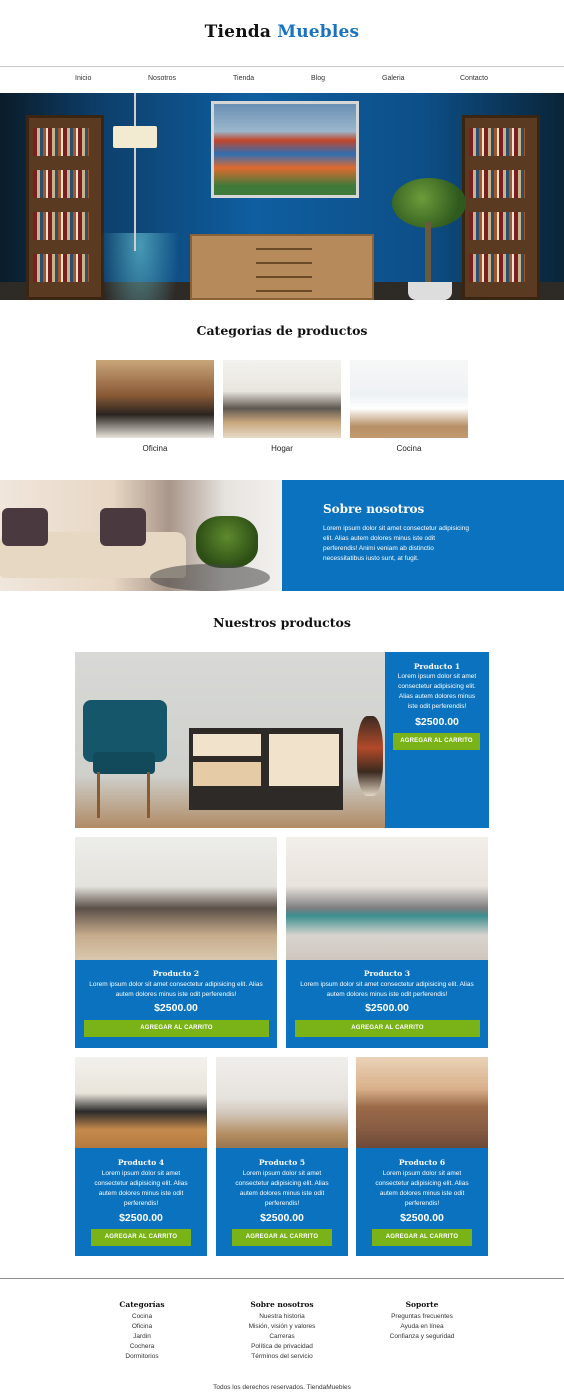 The width and height of the screenshot is (564, 1400). I want to click on category-label: Hogar, so click(282, 448).